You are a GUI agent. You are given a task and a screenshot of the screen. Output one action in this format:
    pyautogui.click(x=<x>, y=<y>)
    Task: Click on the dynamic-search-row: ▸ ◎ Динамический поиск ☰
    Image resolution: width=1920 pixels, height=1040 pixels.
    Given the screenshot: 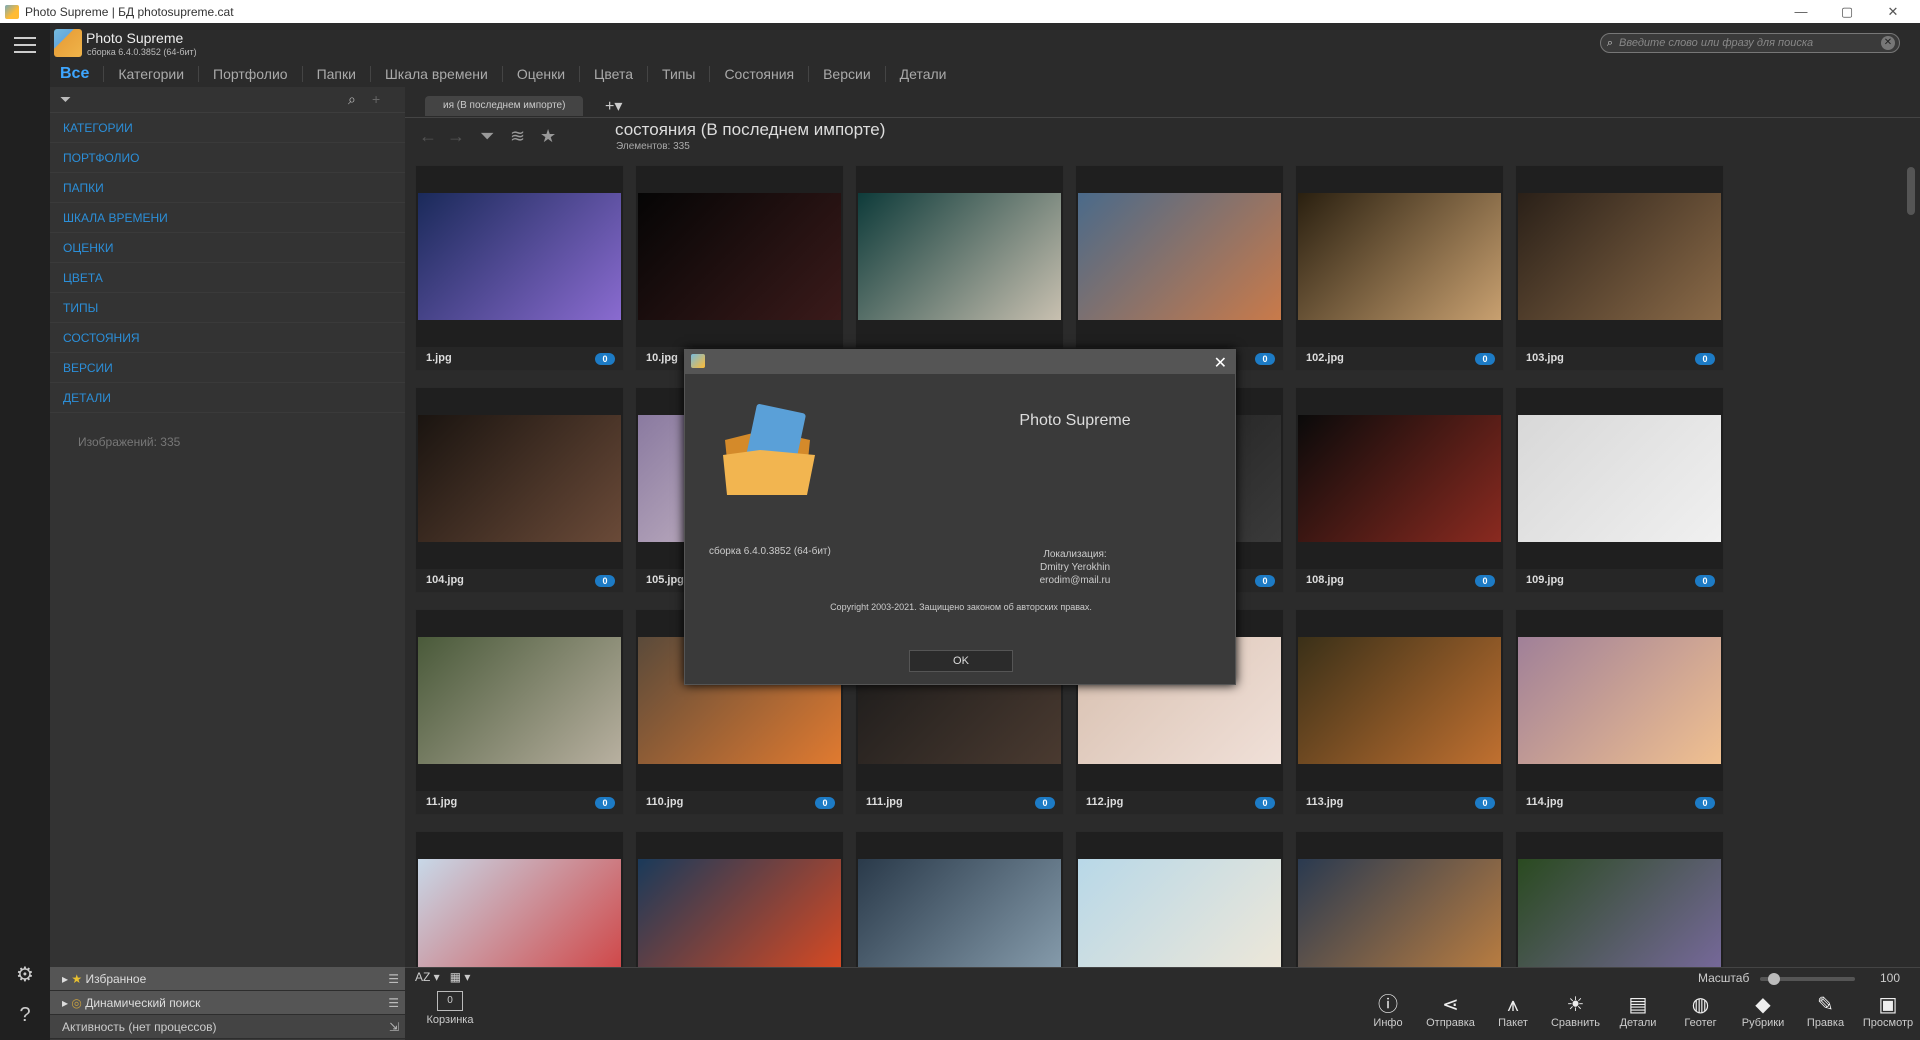 What is the action you would take?
    pyautogui.click(x=227, y=1003)
    